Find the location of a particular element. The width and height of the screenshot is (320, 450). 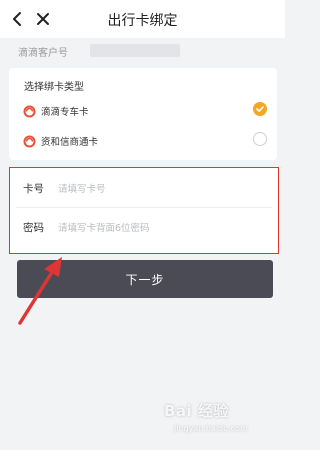

password-field: 密码 is located at coordinates (144, 228).